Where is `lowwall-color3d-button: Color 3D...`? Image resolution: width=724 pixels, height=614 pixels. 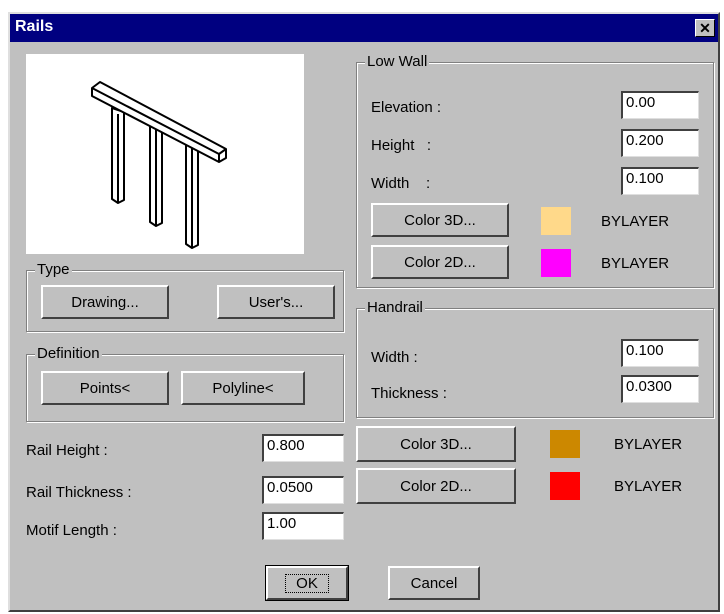 lowwall-color3d-button: Color 3D... is located at coordinates (440, 220).